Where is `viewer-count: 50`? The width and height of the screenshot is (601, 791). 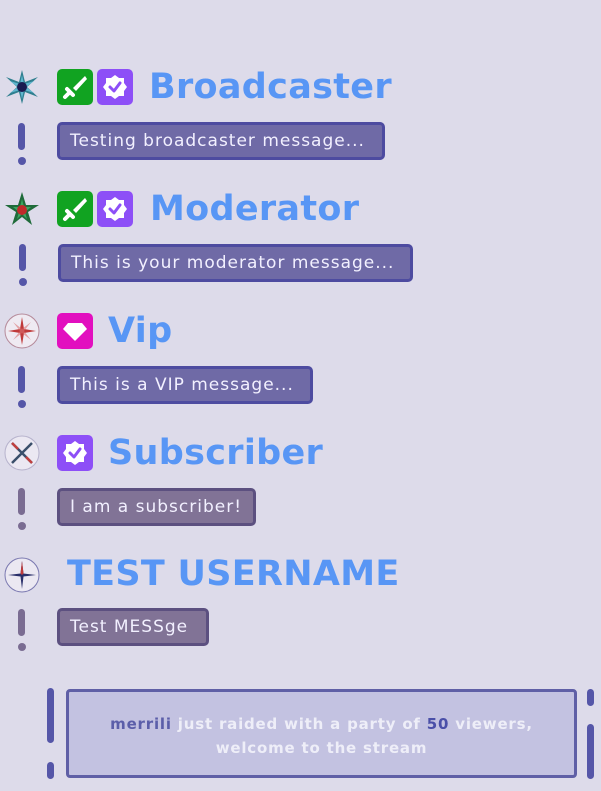
viewer-count: 50 is located at coordinates (438, 724).